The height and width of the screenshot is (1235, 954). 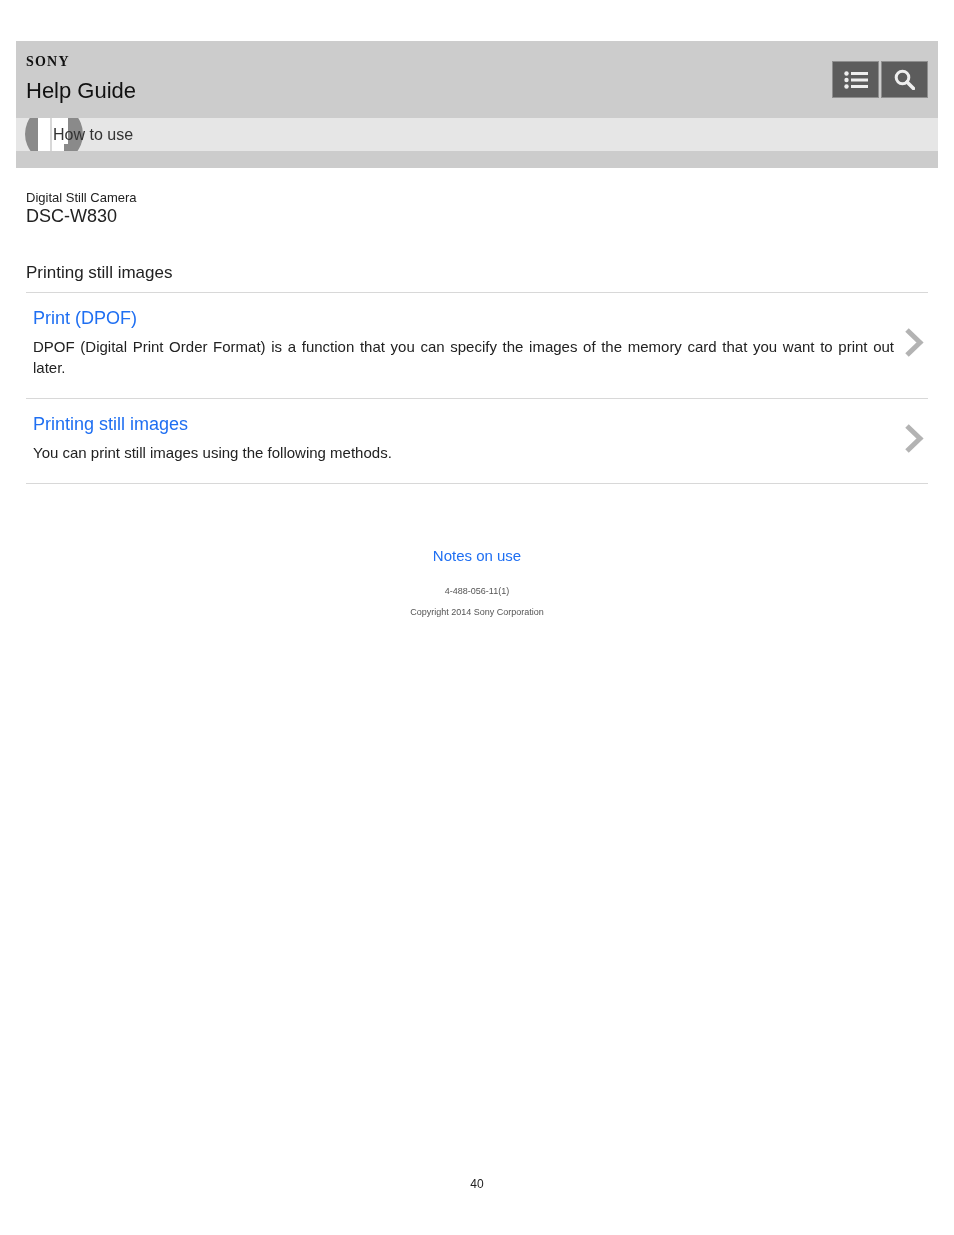 What do you see at coordinates (48, 62) in the screenshot?
I see `brand-logo: SONY` at bounding box center [48, 62].